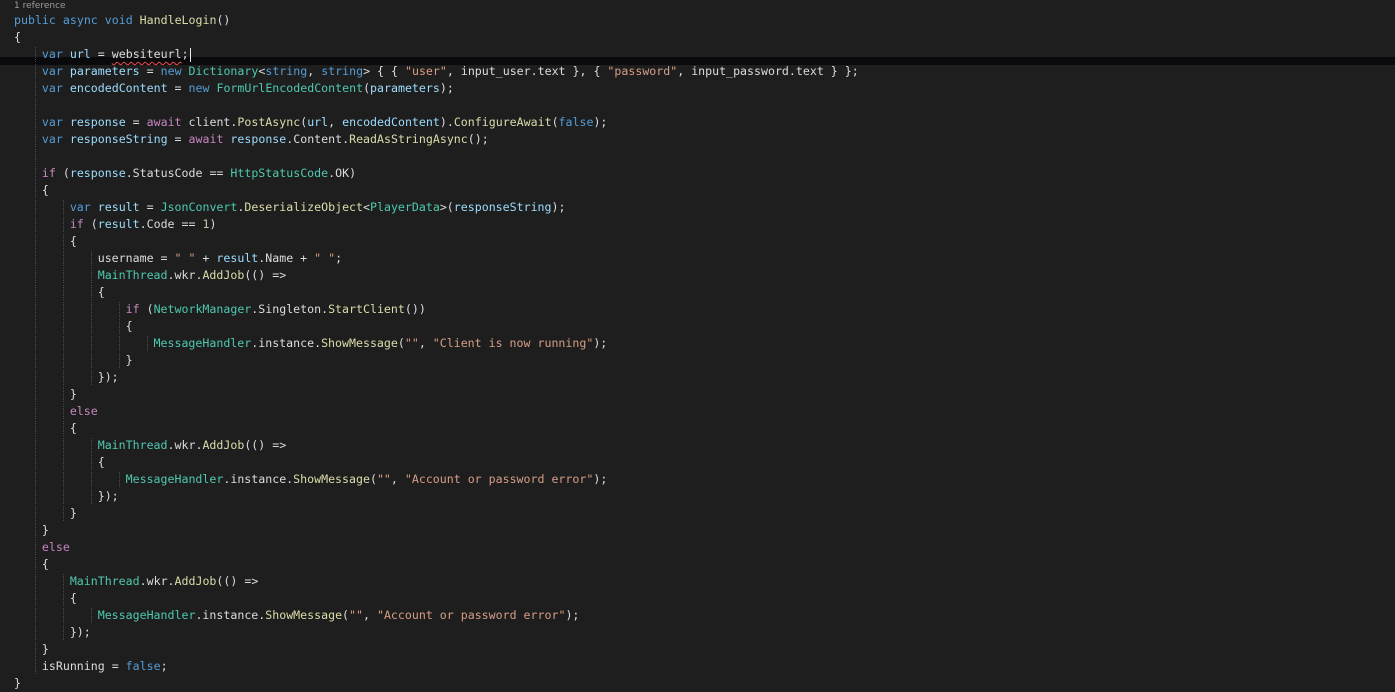 This screenshot has width=1395, height=692. What do you see at coordinates (304, 207) in the screenshot?
I see `code-token: DeserializeObject` at bounding box center [304, 207].